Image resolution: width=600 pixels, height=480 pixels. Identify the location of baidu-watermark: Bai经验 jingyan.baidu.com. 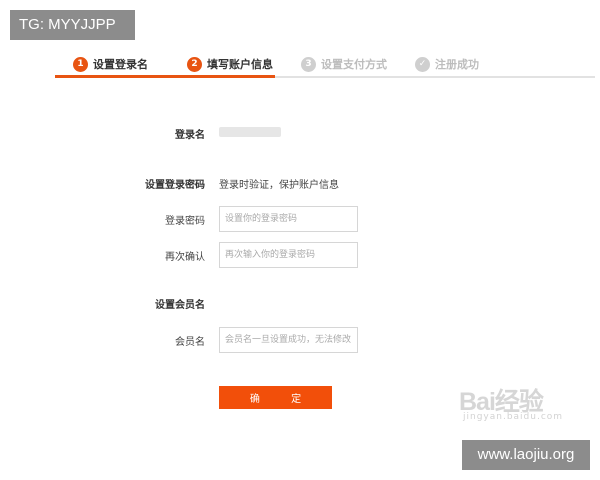
(512, 403).